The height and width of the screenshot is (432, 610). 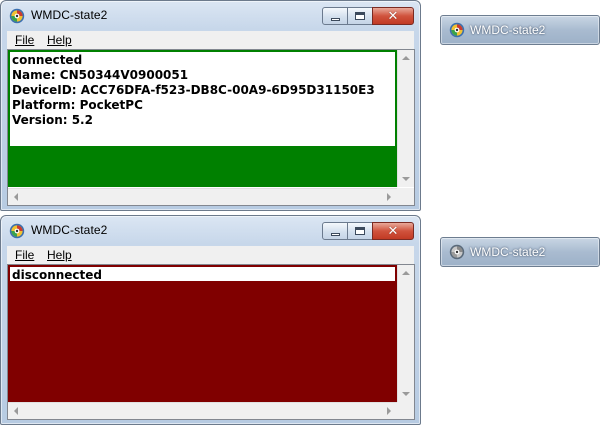 I want to click on status-line-name: Name: CN50344V0900051, so click(x=100, y=75).